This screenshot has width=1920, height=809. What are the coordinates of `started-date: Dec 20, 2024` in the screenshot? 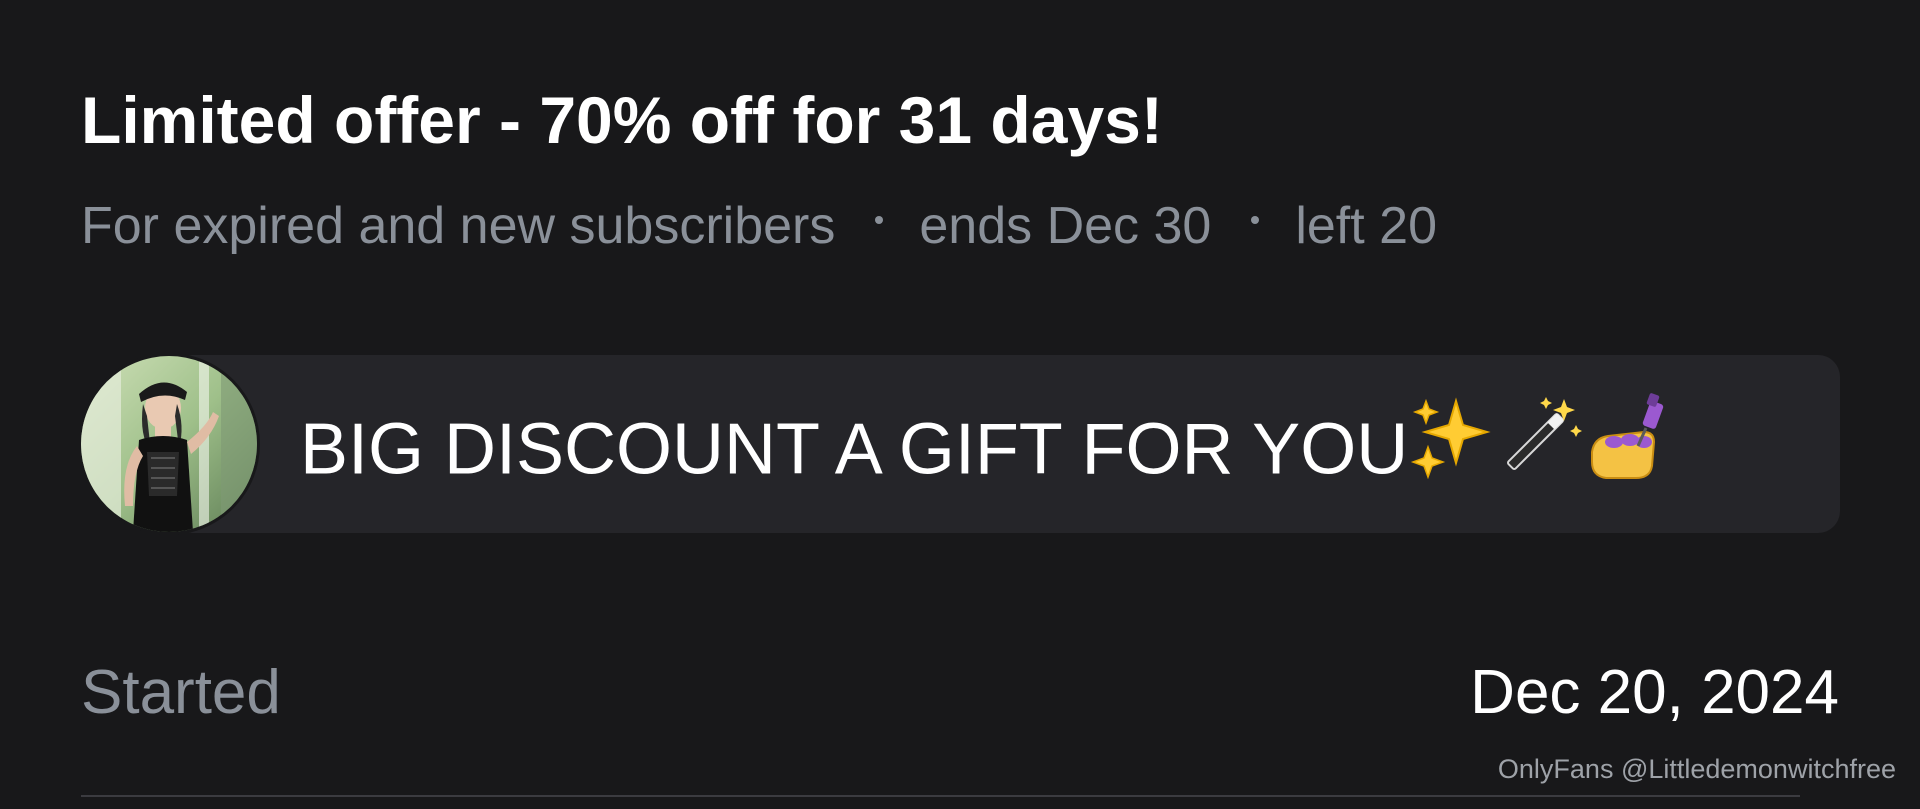 It's located at (1654, 692).